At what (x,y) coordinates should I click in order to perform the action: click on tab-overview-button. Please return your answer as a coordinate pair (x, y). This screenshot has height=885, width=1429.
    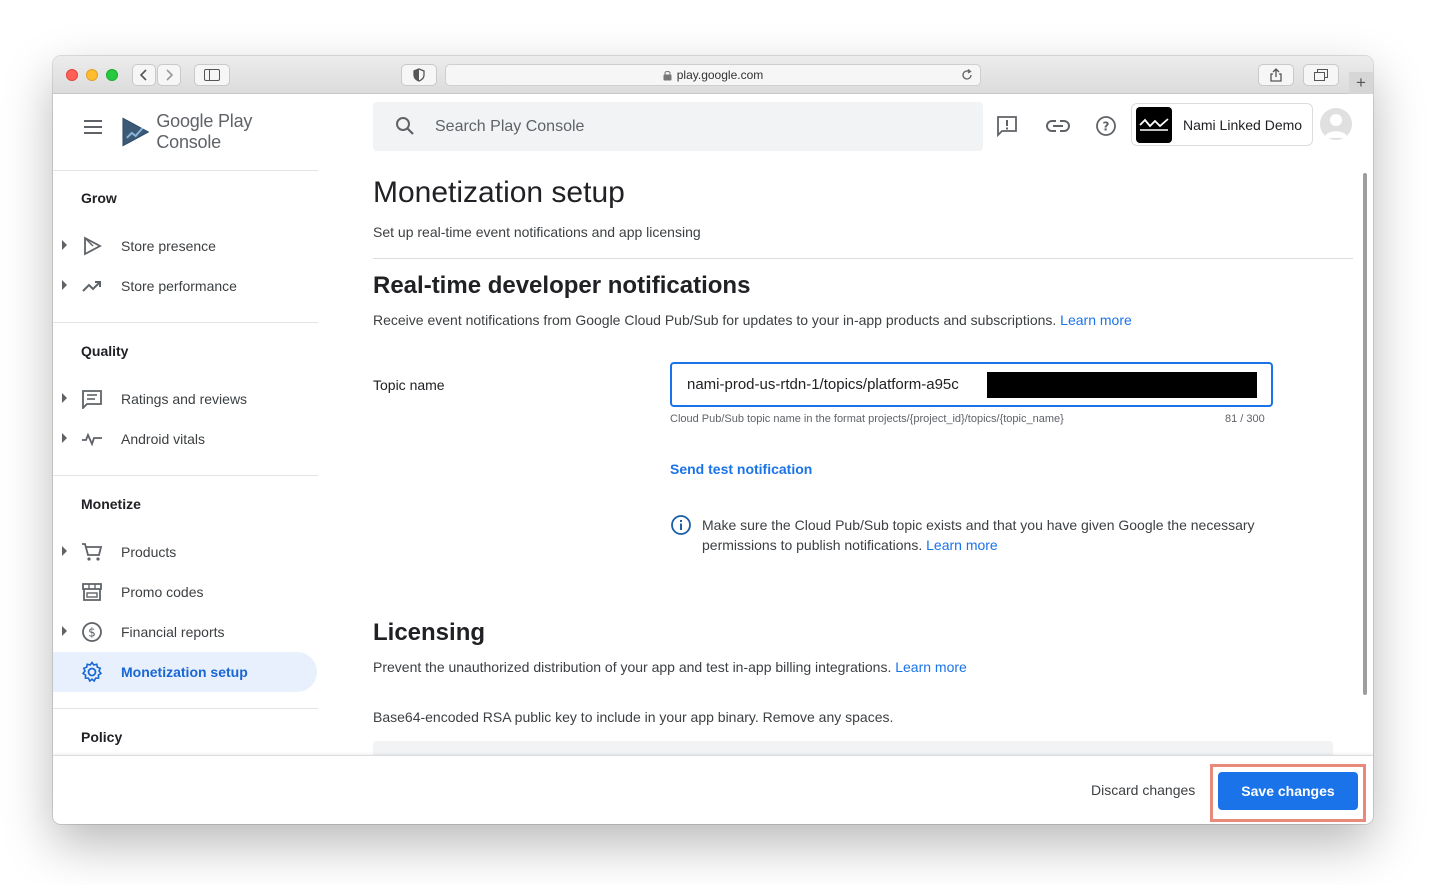
    Looking at the image, I should click on (1321, 75).